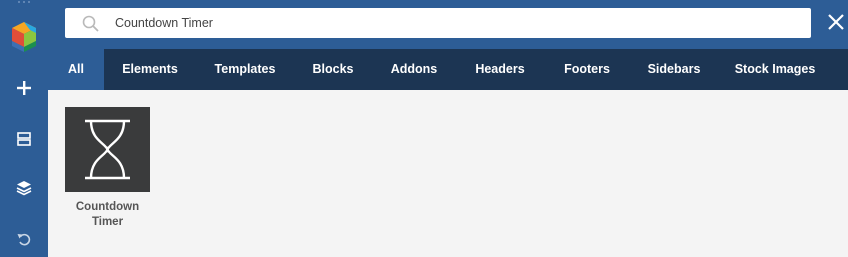 The image size is (848, 257). I want to click on plus-icon, so click(24, 88).